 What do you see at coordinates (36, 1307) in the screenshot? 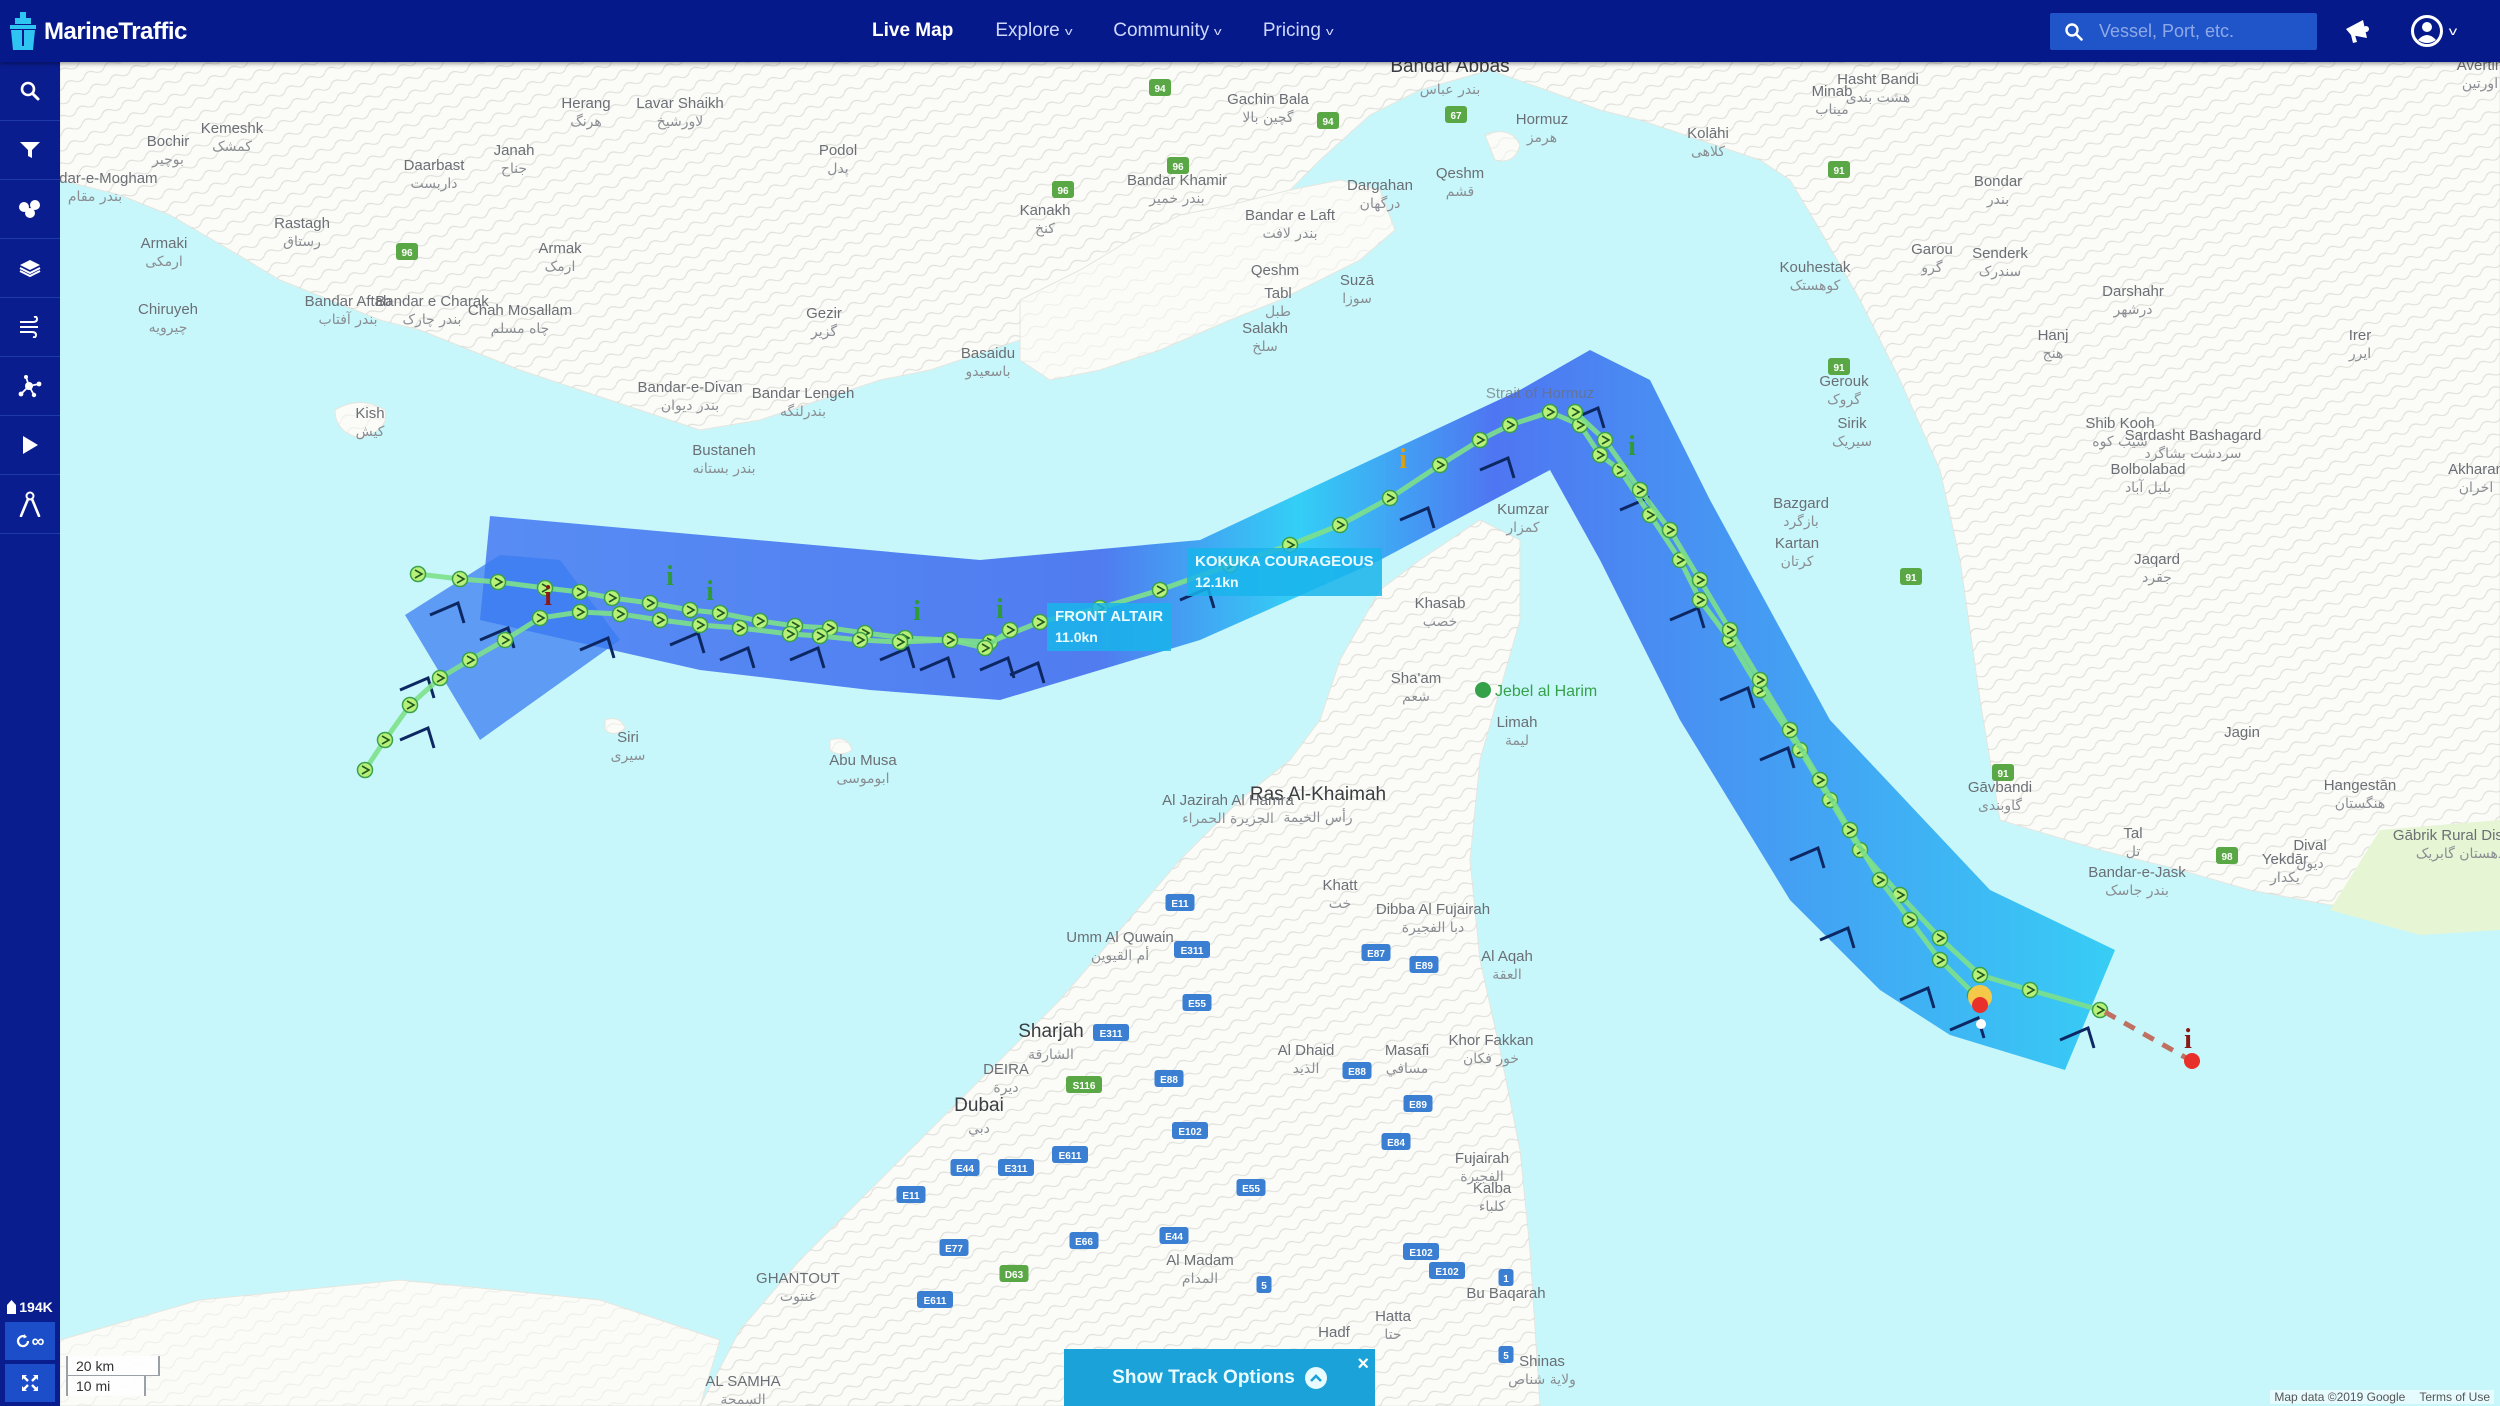
I see `vessel-count-value: 194K` at bounding box center [36, 1307].